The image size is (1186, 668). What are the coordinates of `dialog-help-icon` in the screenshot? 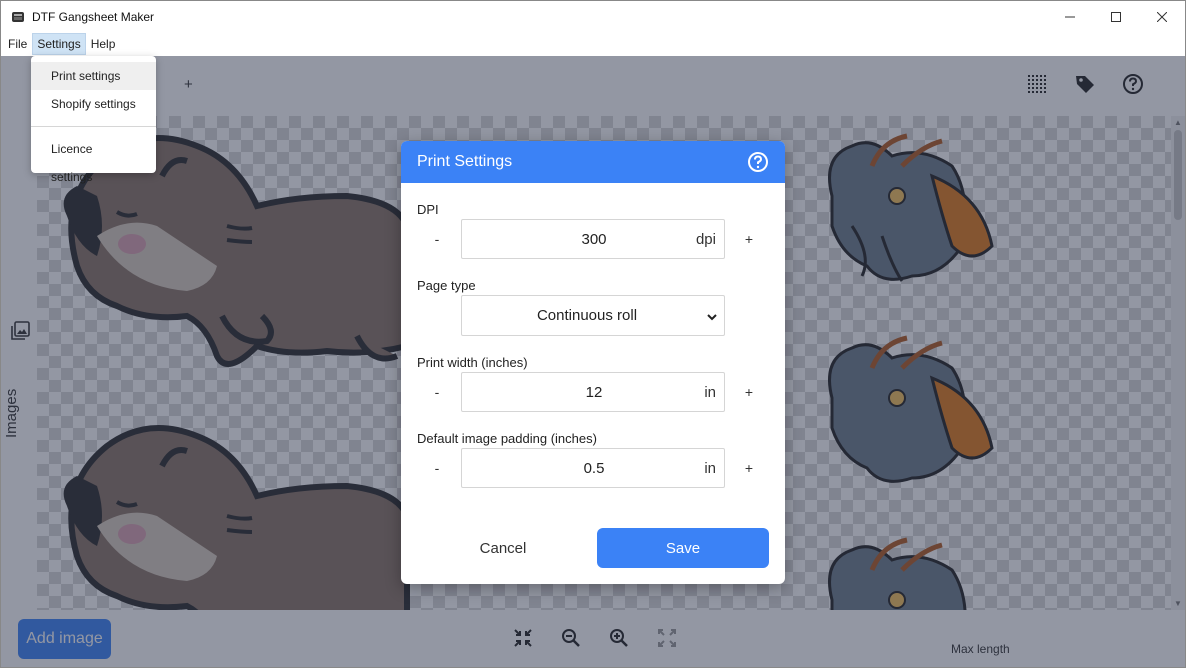 It's located at (758, 162).